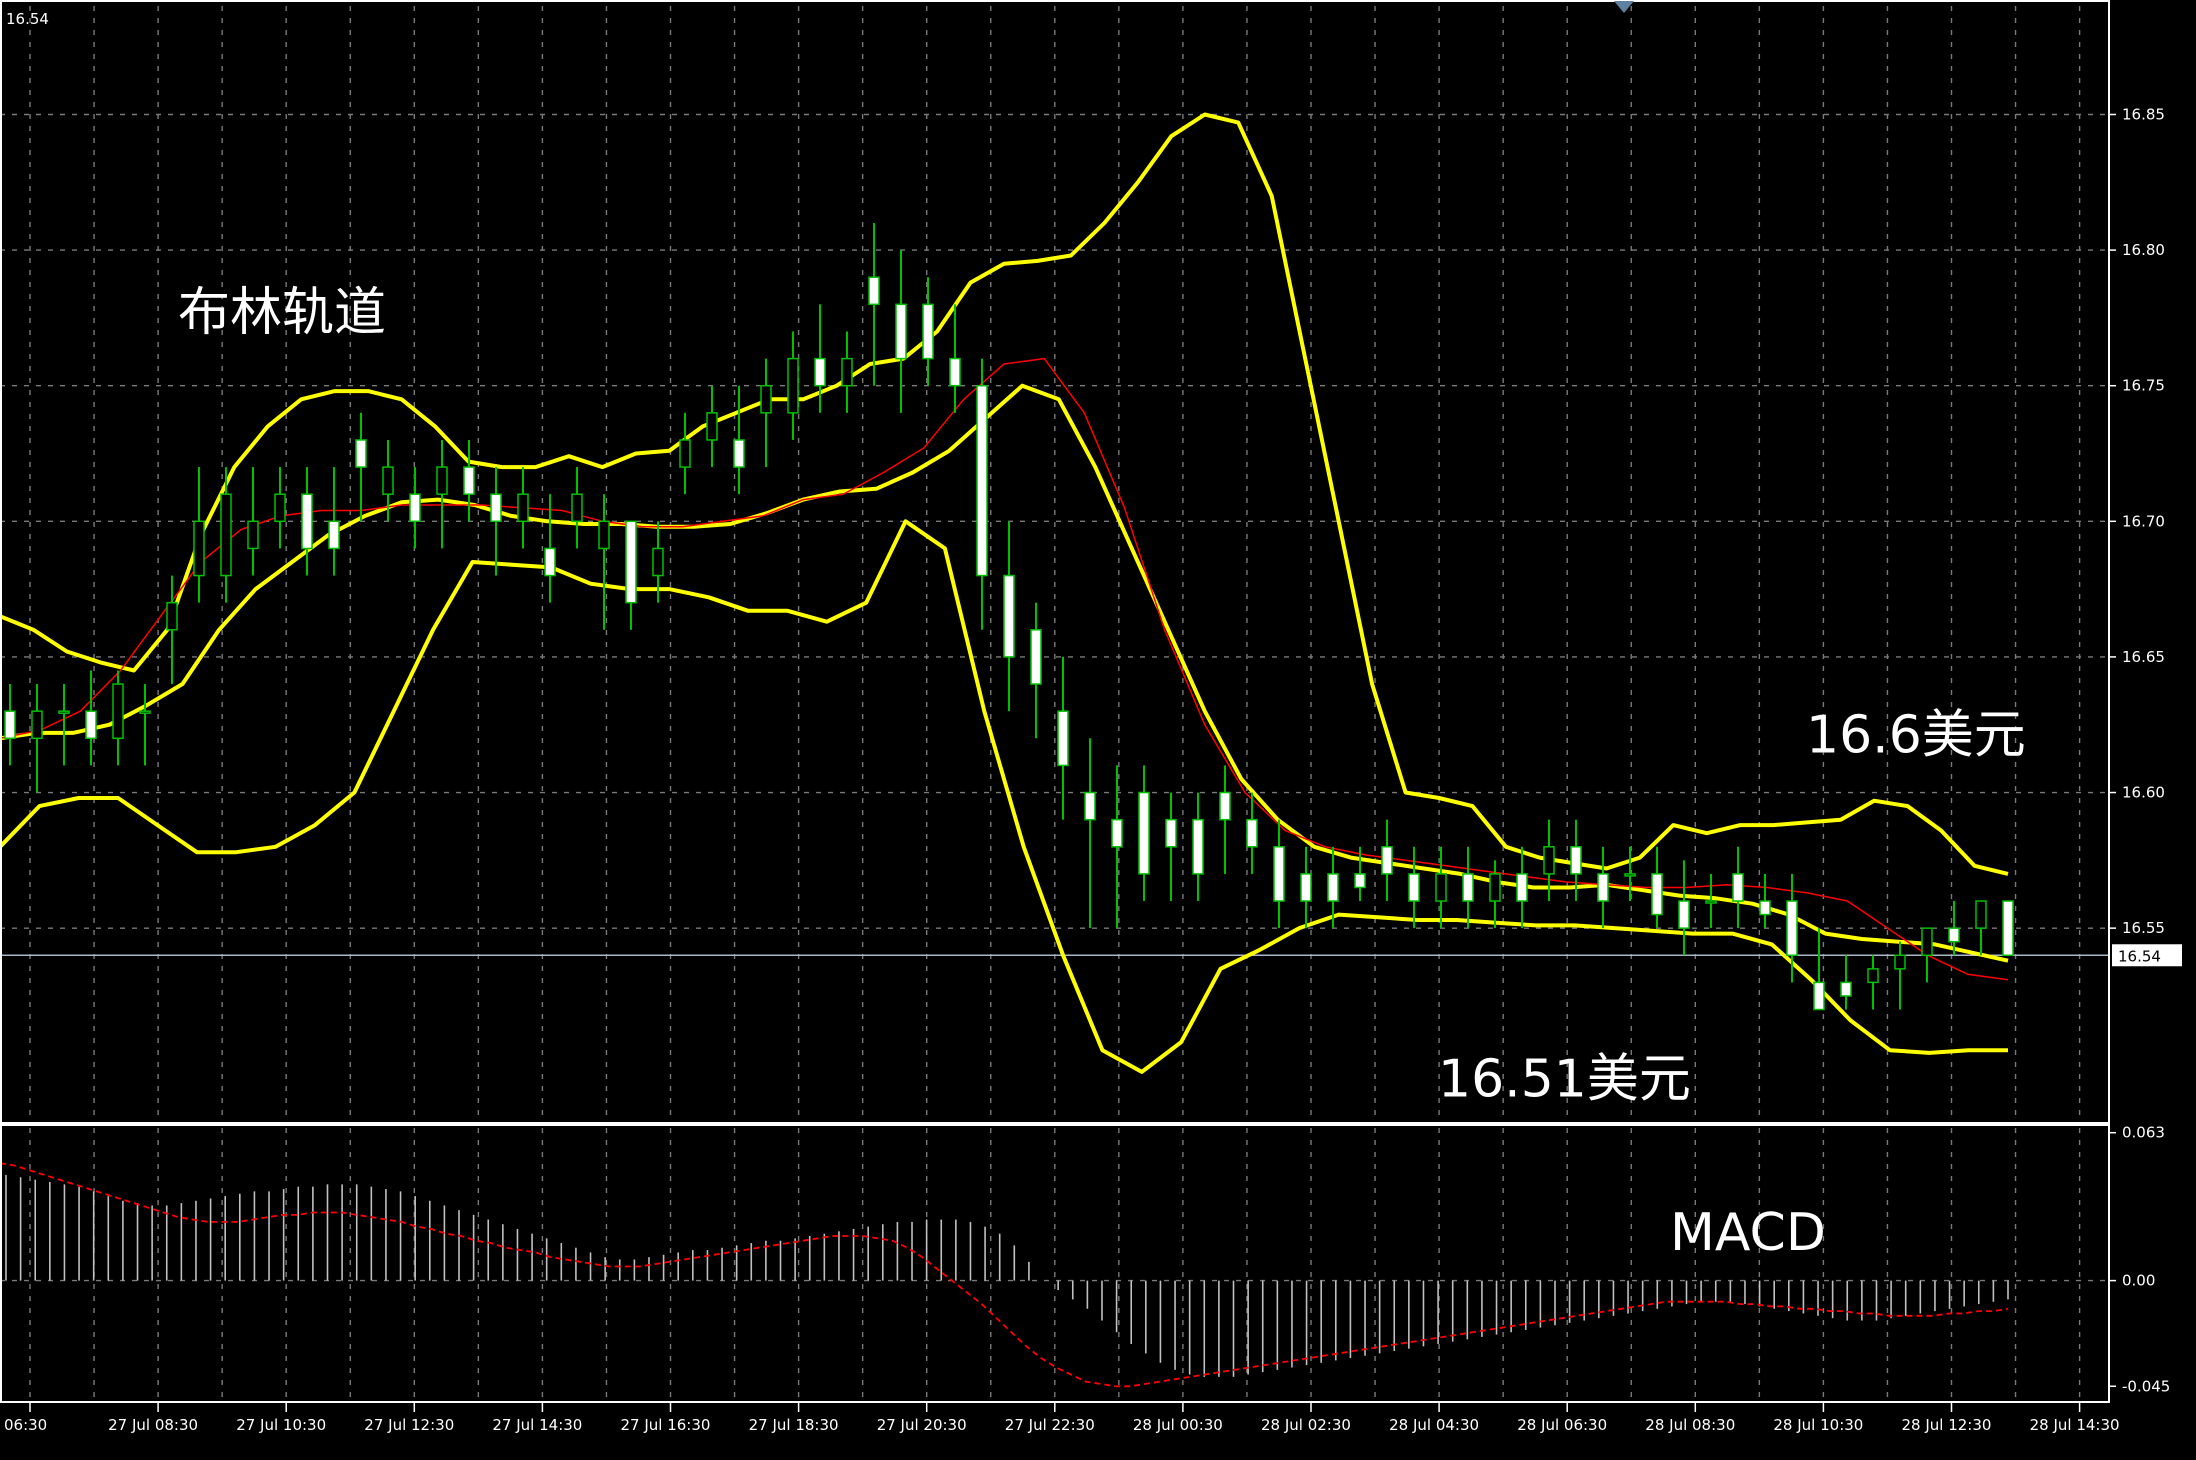  I want to click on time-label: 28 Jul 06:30, so click(1562, 1425).